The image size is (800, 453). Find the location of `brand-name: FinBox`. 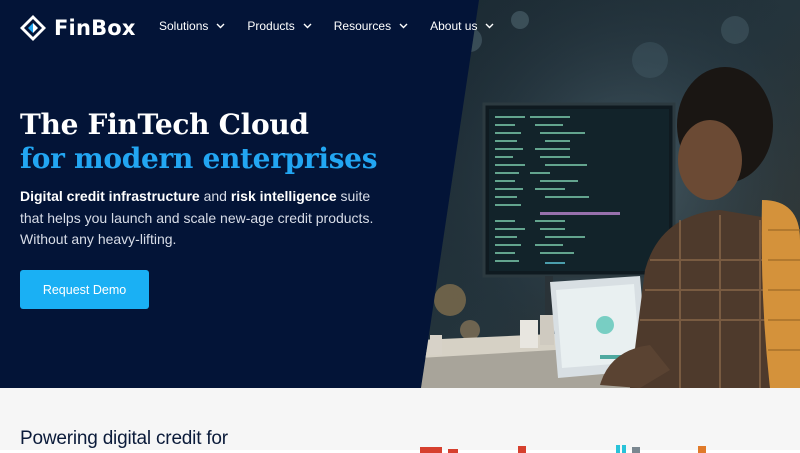

brand-name: FinBox is located at coordinates (95, 28).